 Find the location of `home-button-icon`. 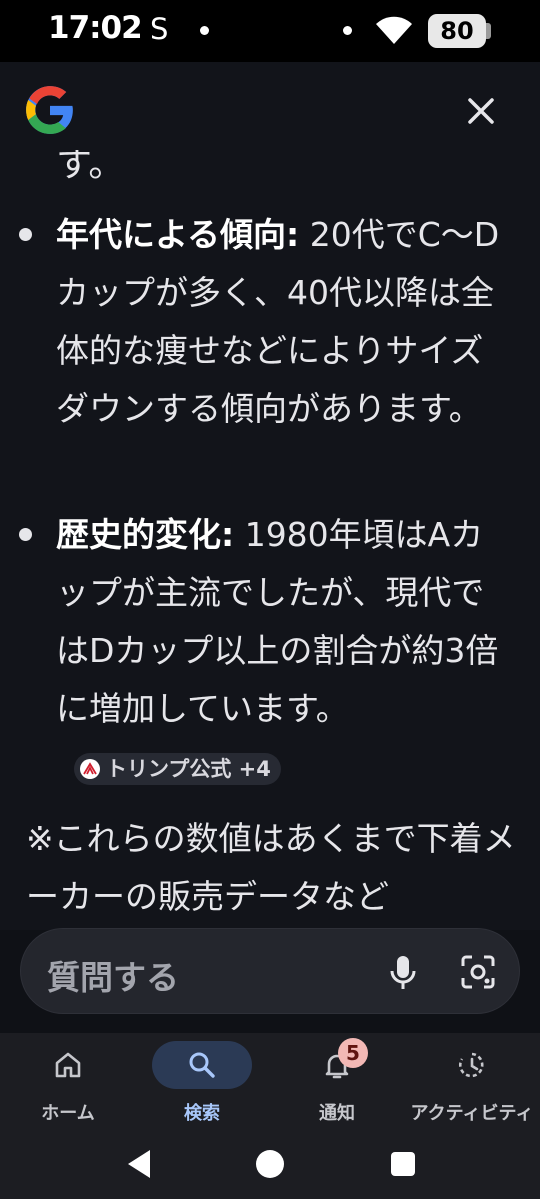

home-button-icon is located at coordinates (270, 1164).